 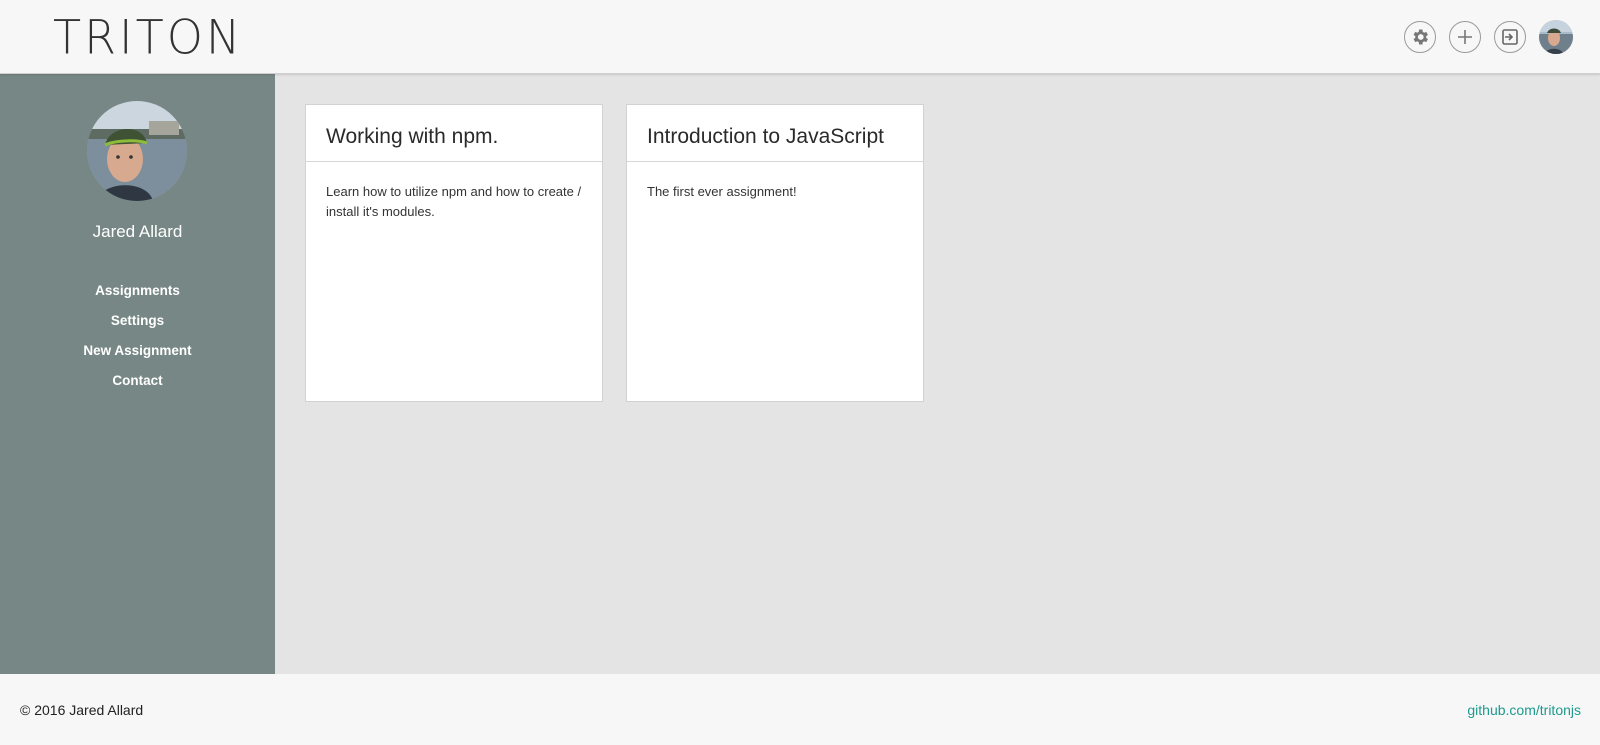 I want to click on sidebar-item-settings: Settings, so click(x=137, y=321).